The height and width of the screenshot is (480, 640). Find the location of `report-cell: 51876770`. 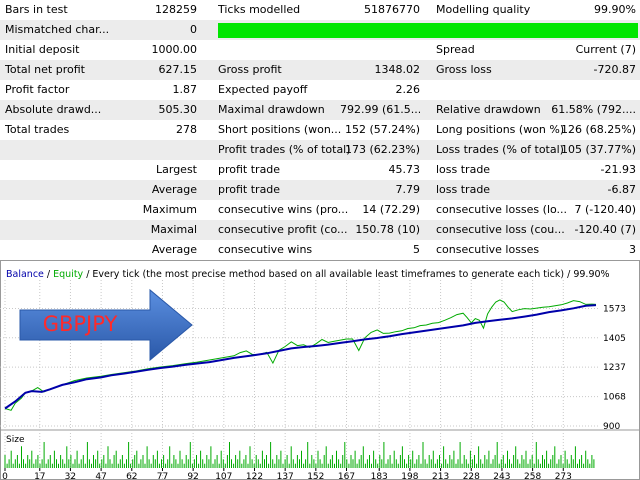

report-cell: 51876770 is located at coordinates (392, 9).